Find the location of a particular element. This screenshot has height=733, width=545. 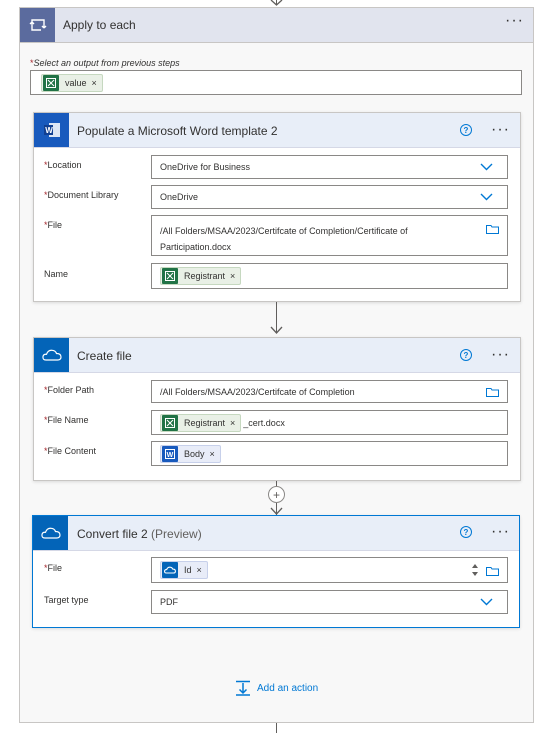

convert-file-title: Convert file 2 (Preview) is located at coordinates (139, 534).